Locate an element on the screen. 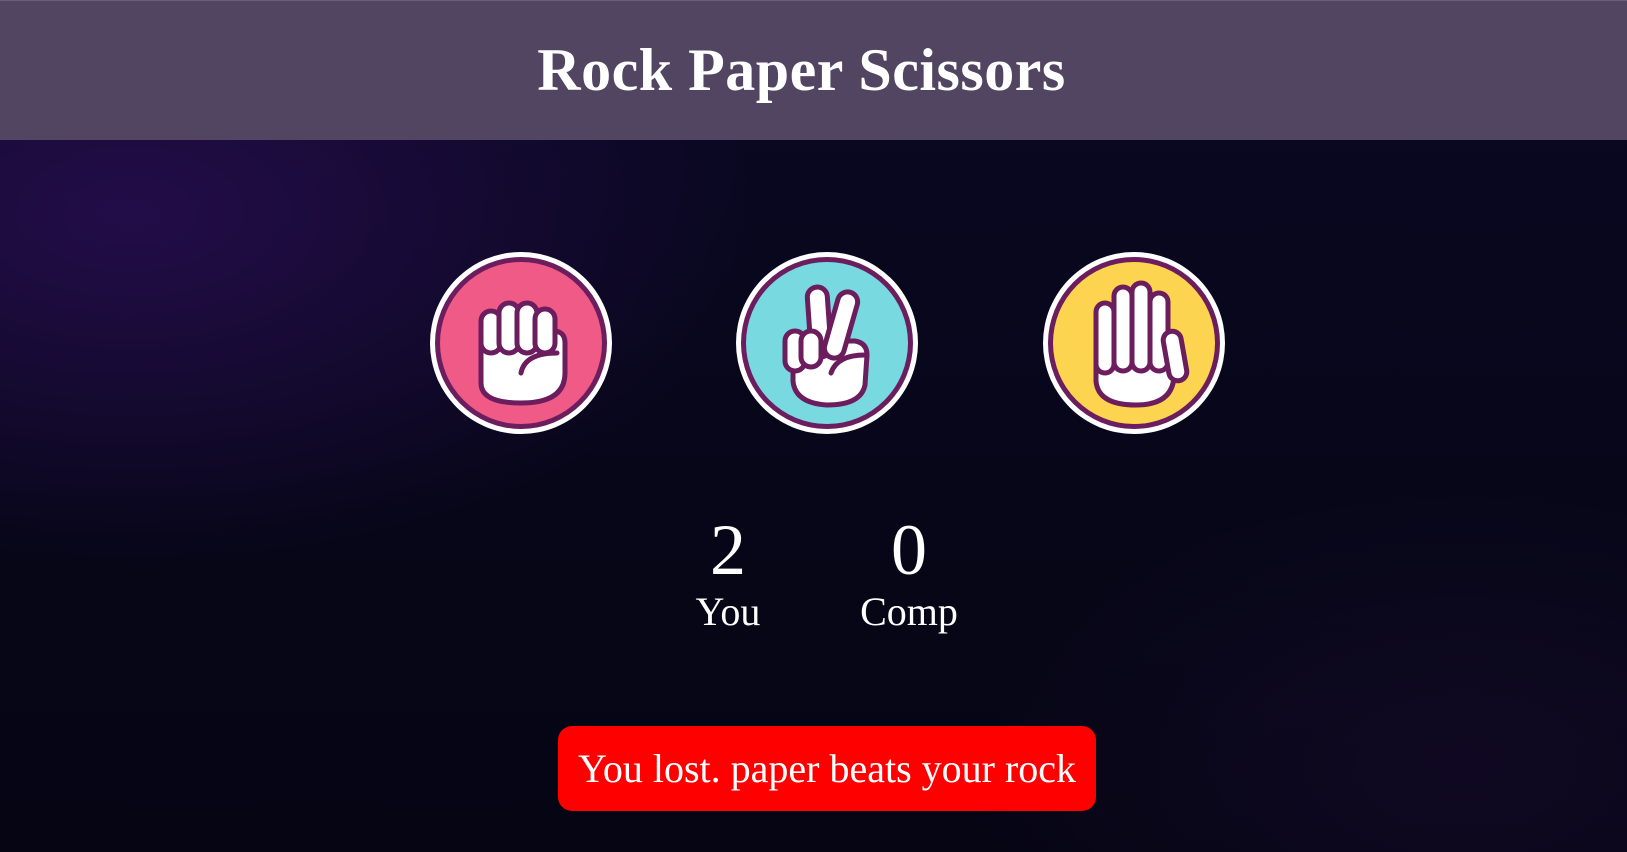 This screenshot has width=1627, height=852. scissors-choice-button is located at coordinates (827, 343).